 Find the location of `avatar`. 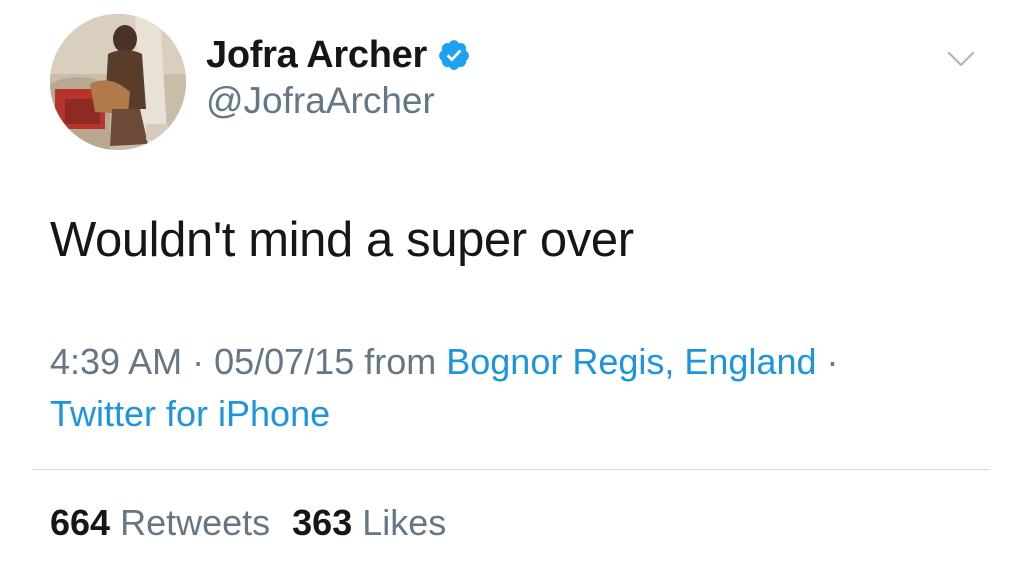

avatar is located at coordinates (118, 82).